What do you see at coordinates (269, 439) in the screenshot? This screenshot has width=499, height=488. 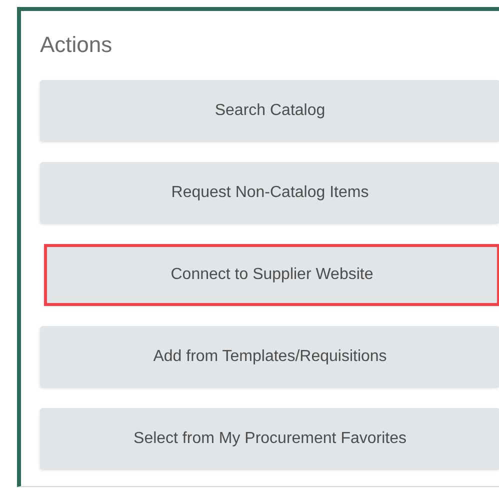 I see `action-button: Select from My Procurement Favorites` at bounding box center [269, 439].